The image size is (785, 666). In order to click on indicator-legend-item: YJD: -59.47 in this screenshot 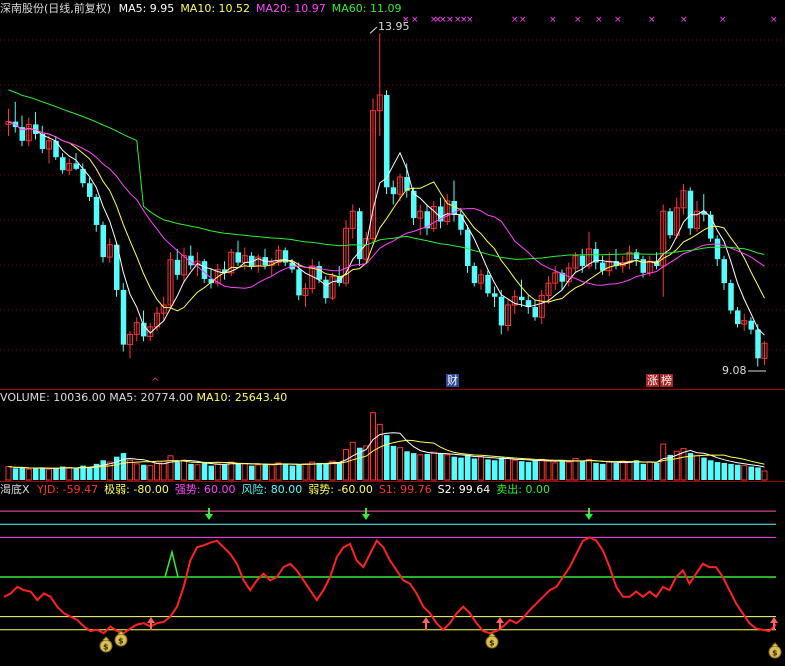, I will do `click(68, 489)`.